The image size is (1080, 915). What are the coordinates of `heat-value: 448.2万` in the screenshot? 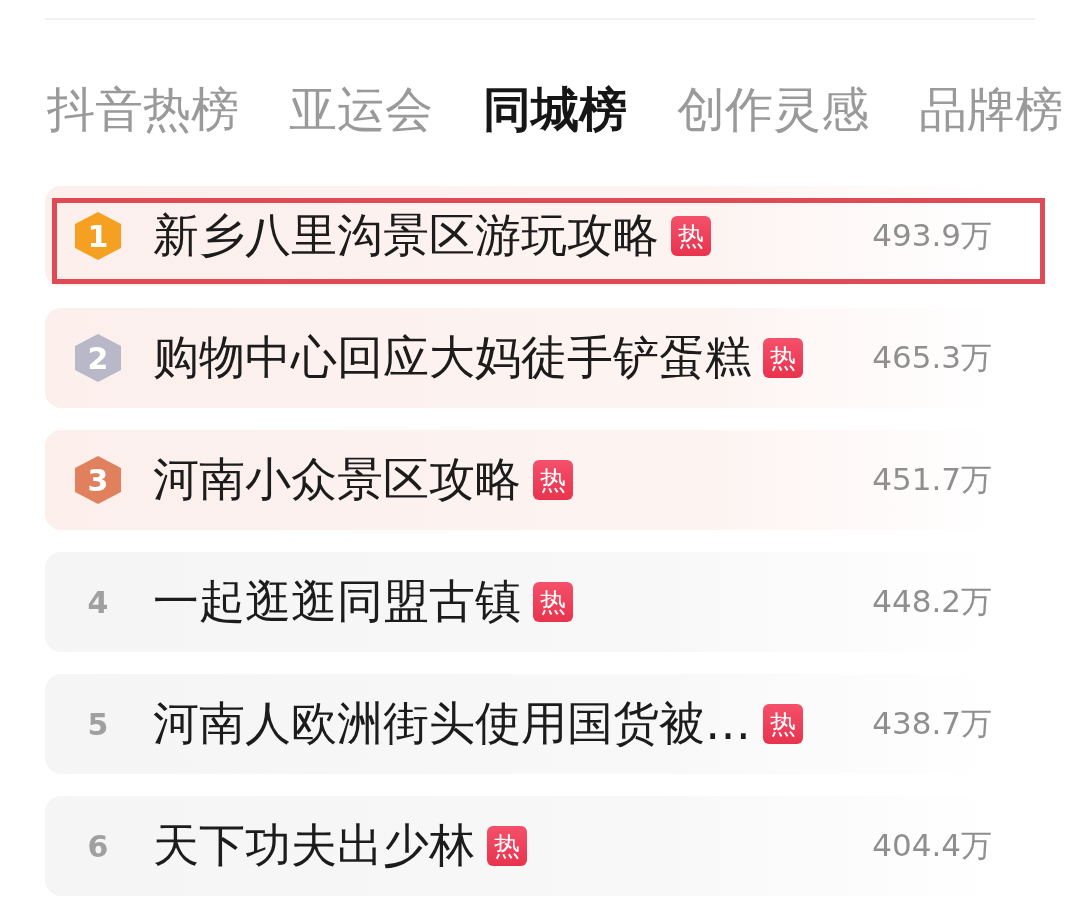 It's located at (932, 601).